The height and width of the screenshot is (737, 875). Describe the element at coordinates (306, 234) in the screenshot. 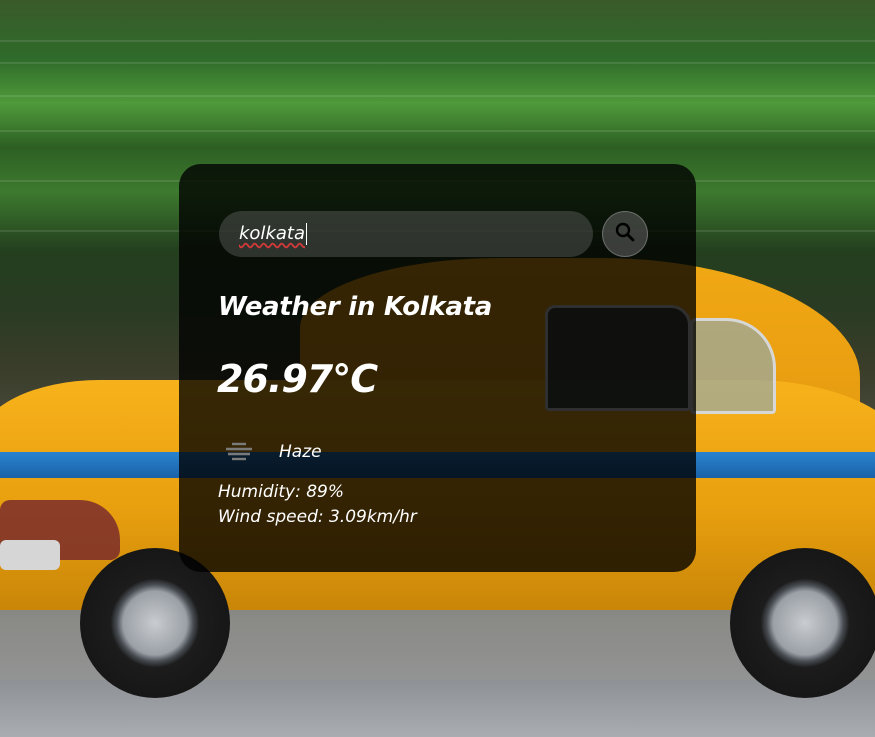

I see `text-caret` at that location.